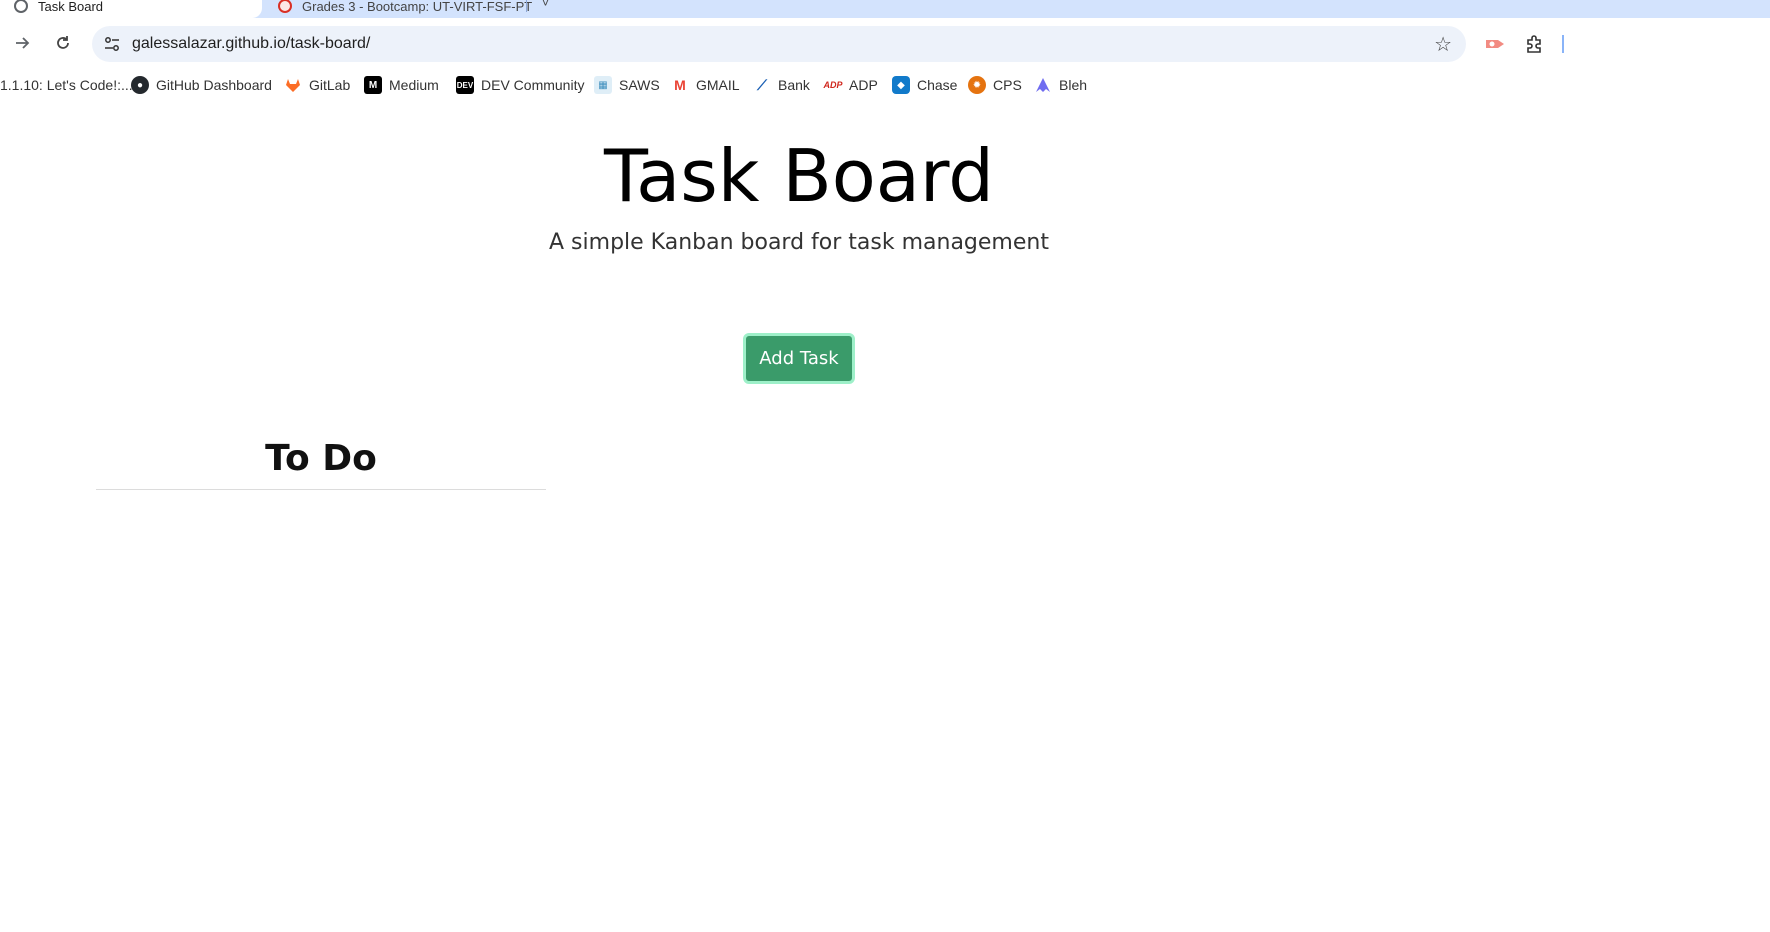 The width and height of the screenshot is (1770, 932). I want to click on cps-icon: ✹, so click(977, 85).